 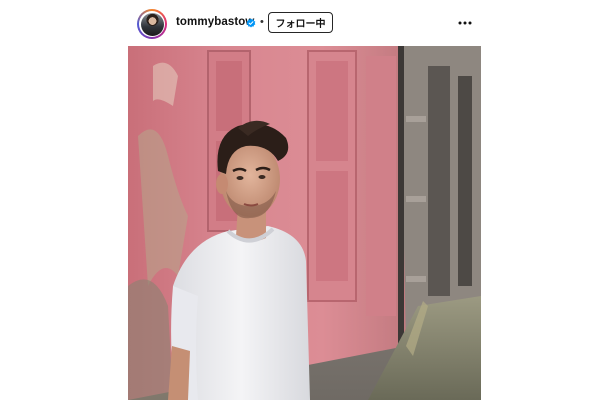 I want to click on ellipsis-icon, so click(x=465, y=23).